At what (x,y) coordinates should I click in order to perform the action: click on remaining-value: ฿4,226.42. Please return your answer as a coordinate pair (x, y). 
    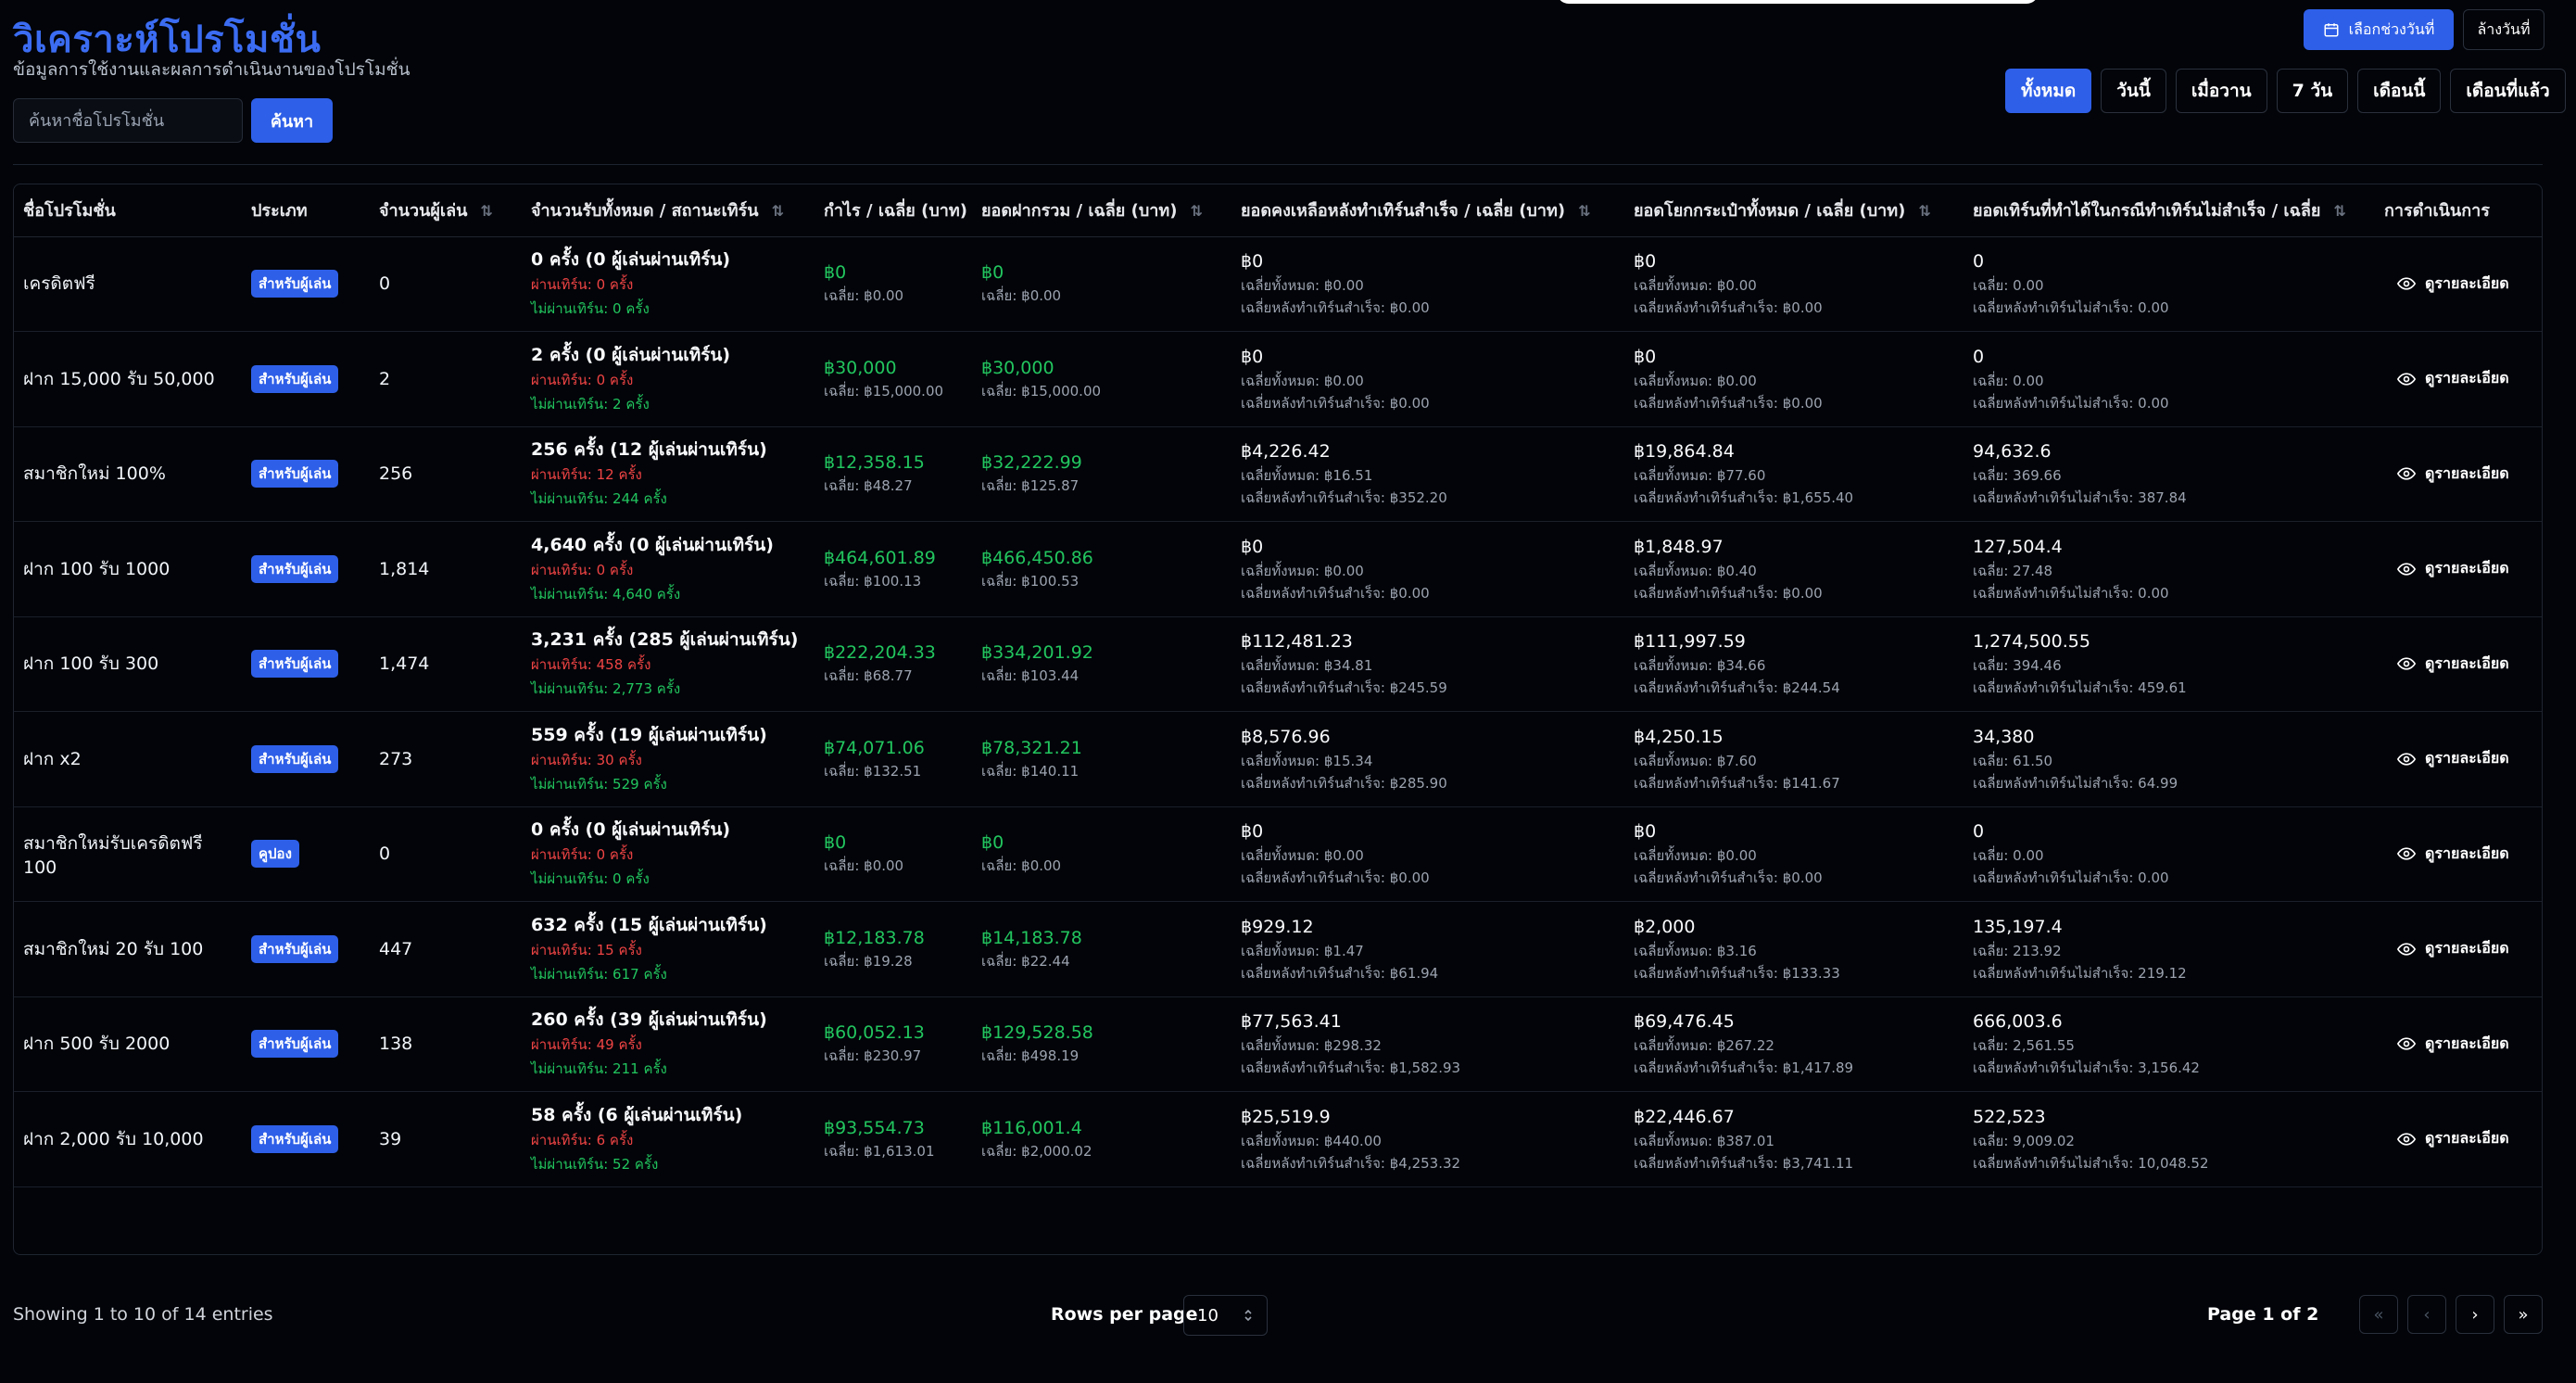
    Looking at the image, I should click on (1286, 452).